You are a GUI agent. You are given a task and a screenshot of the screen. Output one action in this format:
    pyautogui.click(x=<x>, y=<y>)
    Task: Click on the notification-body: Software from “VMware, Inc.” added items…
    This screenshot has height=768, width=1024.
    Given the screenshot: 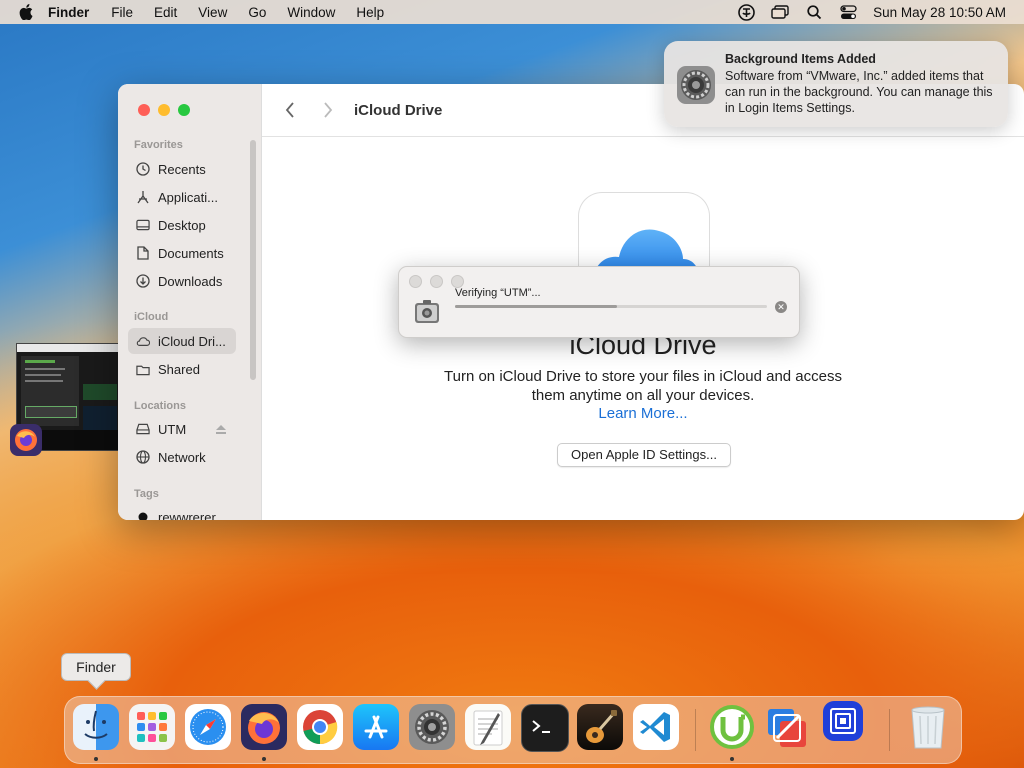 What is the action you would take?
    pyautogui.click(x=859, y=92)
    